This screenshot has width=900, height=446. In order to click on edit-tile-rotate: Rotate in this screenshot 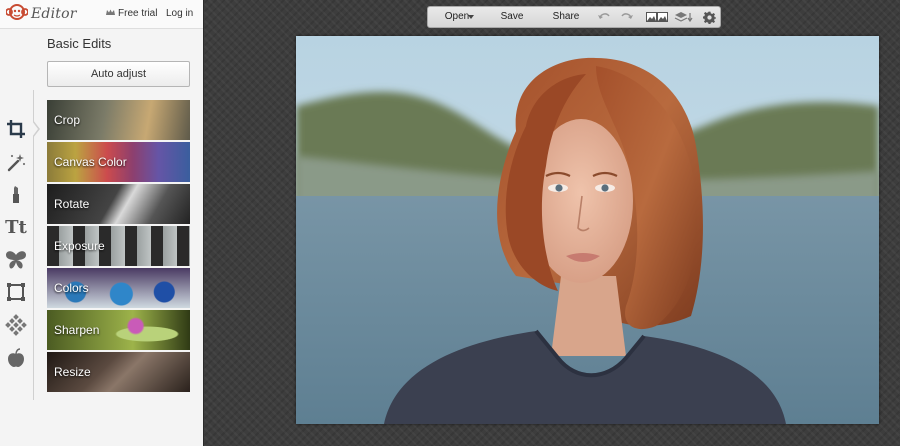, I will do `click(118, 204)`.